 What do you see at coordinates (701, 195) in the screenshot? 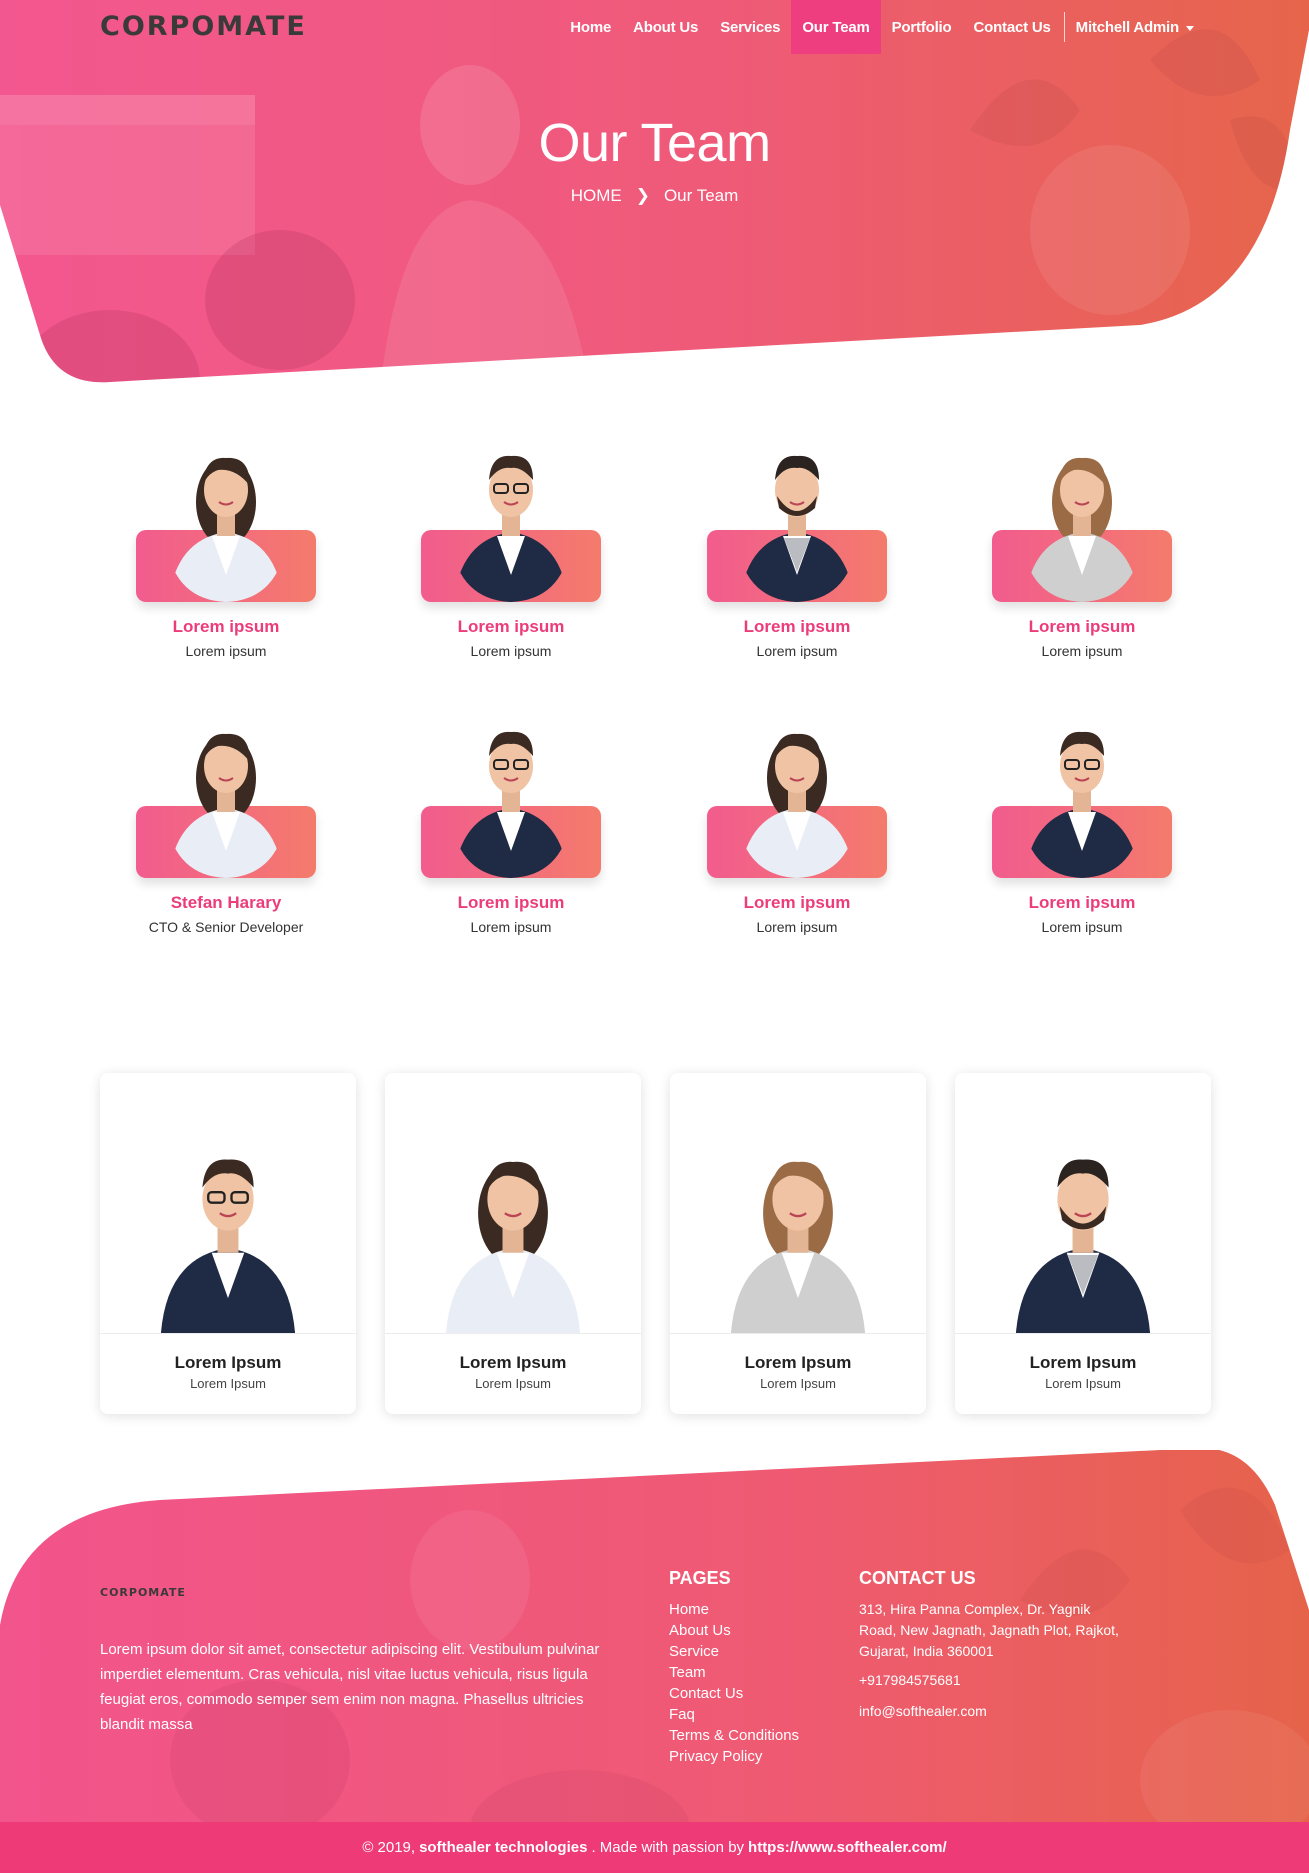
I see `breadcrumb-current: Our Team` at bounding box center [701, 195].